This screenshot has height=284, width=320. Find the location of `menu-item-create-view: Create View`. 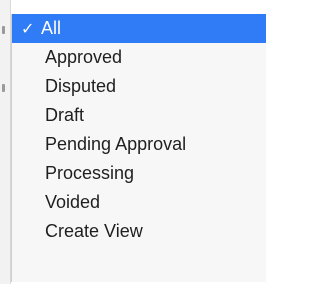

menu-item-create-view: Create View is located at coordinates (139, 231).